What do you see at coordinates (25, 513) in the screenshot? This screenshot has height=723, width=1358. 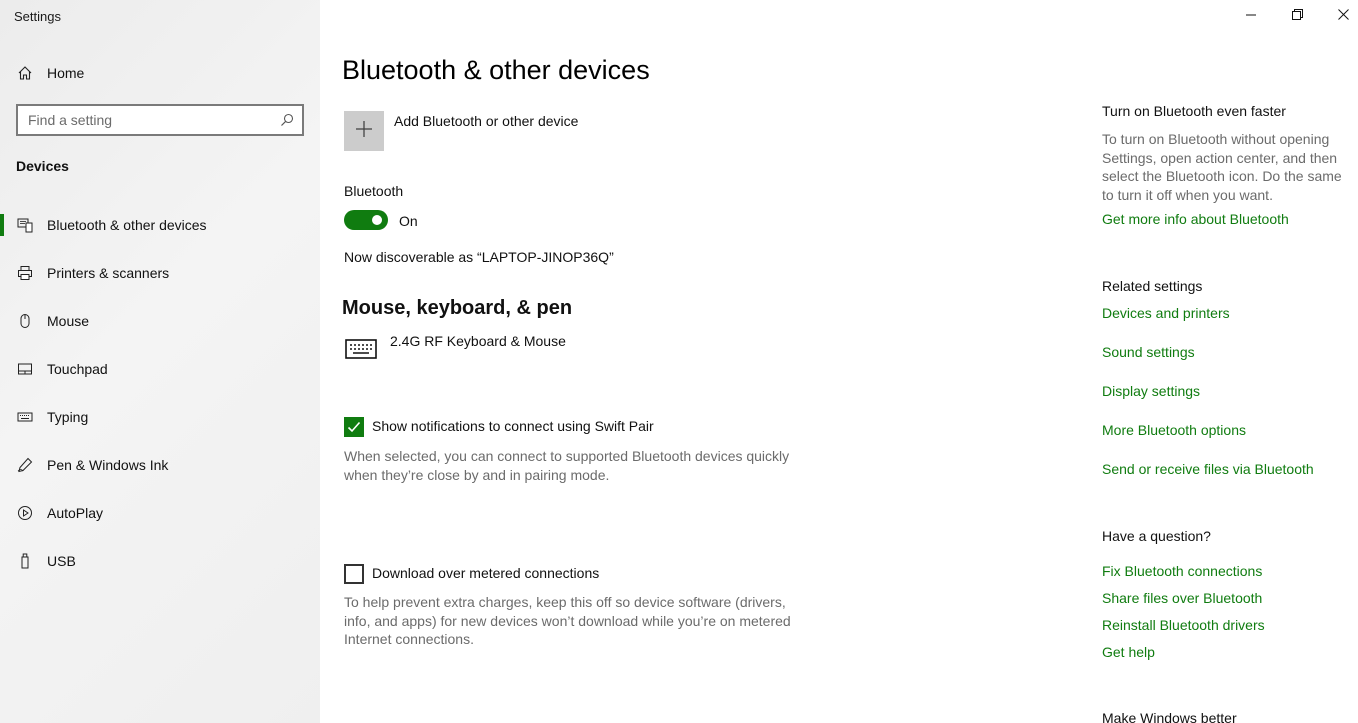 I see `autoplay-icon` at bounding box center [25, 513].